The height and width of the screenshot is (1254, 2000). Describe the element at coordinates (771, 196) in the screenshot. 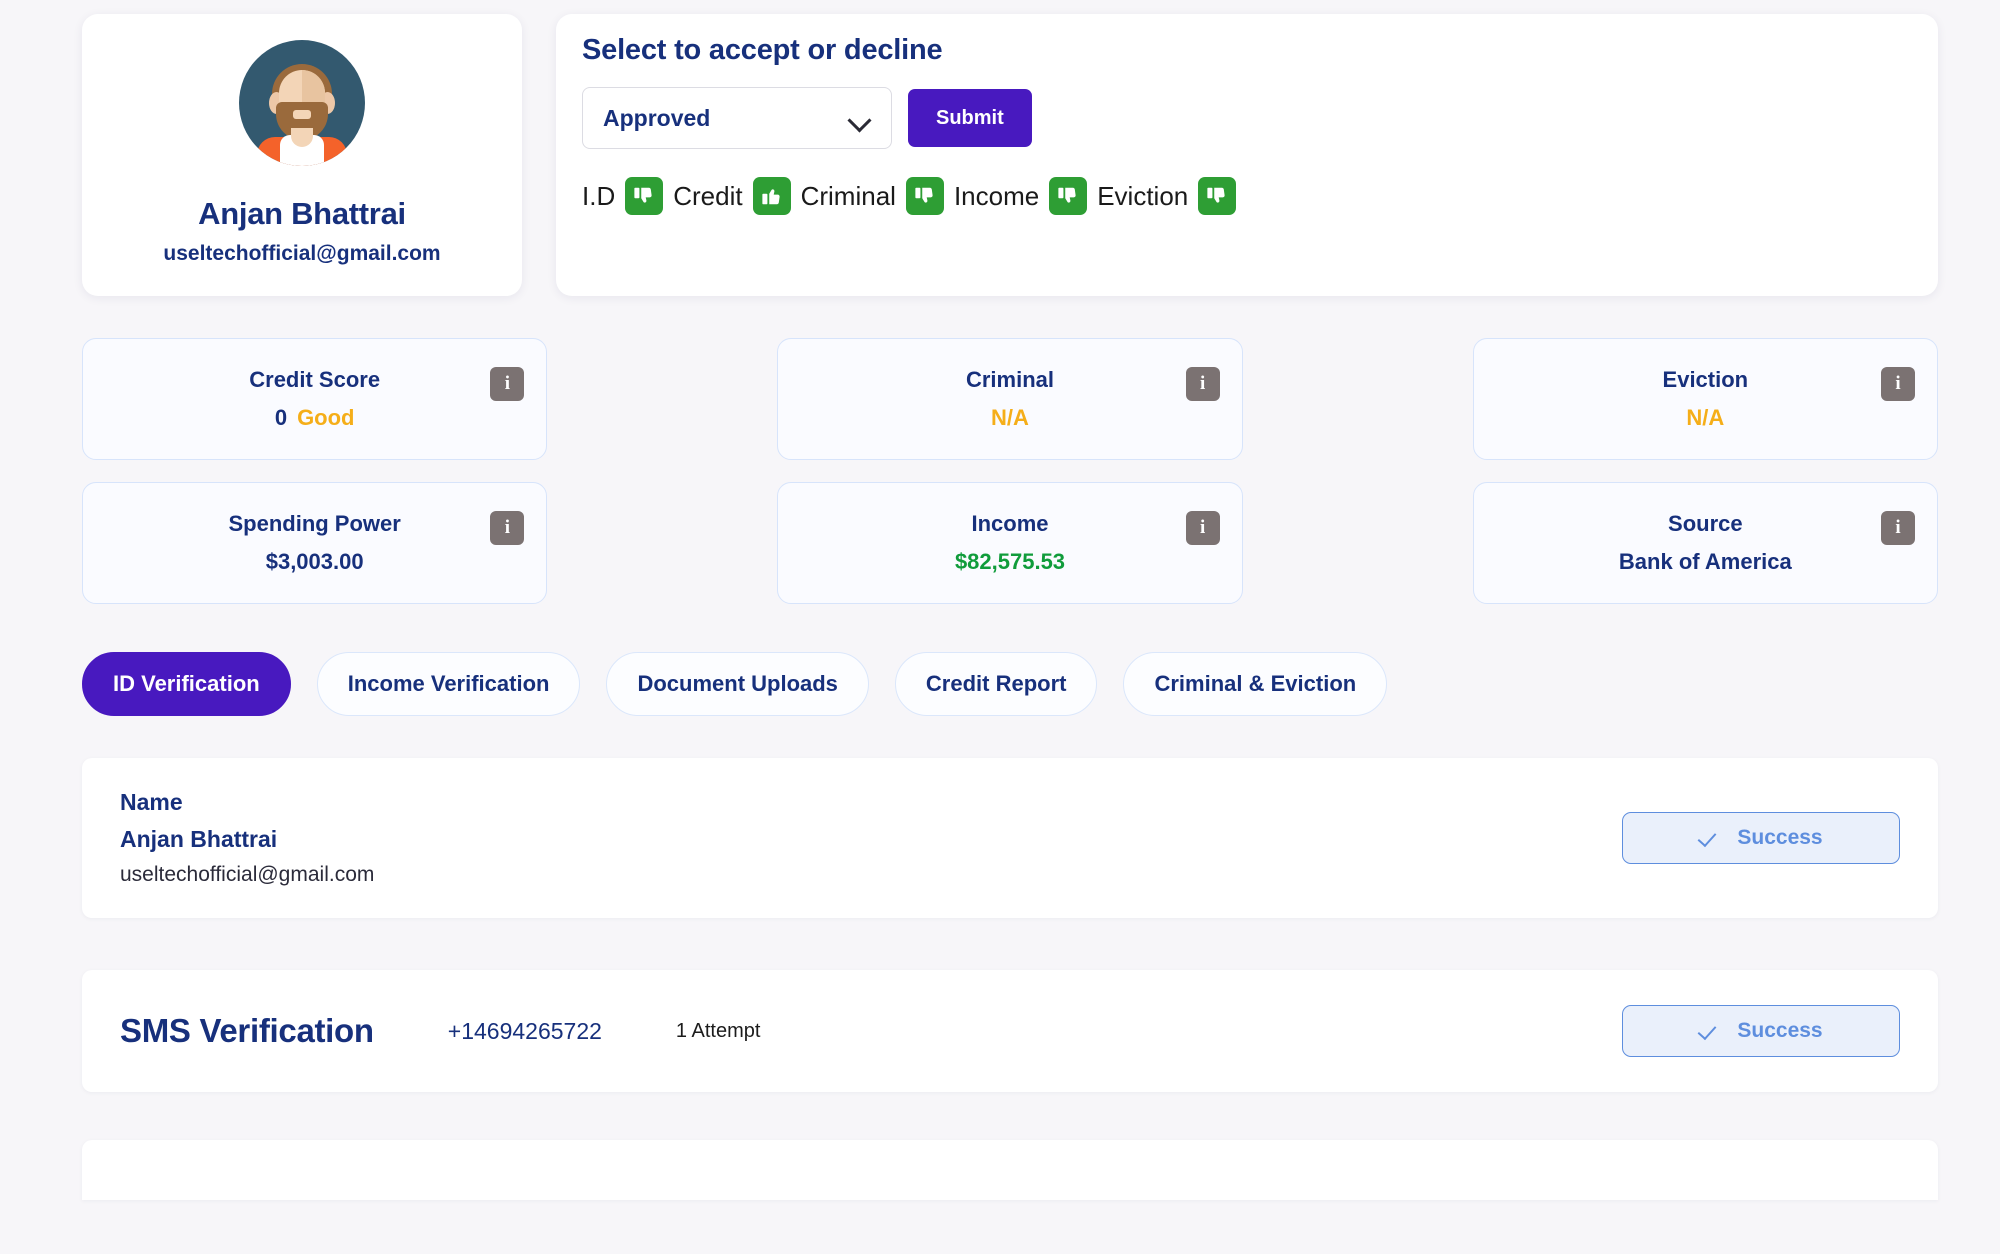

I see `thumbs-up-icon` at that location.